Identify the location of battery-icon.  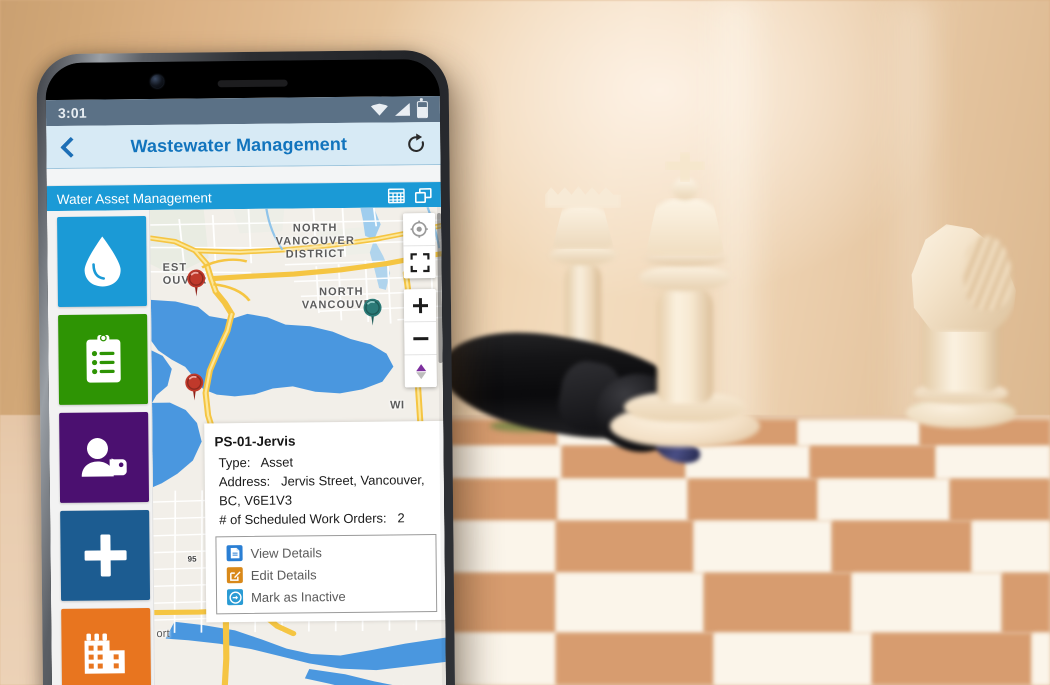
(422, 109).